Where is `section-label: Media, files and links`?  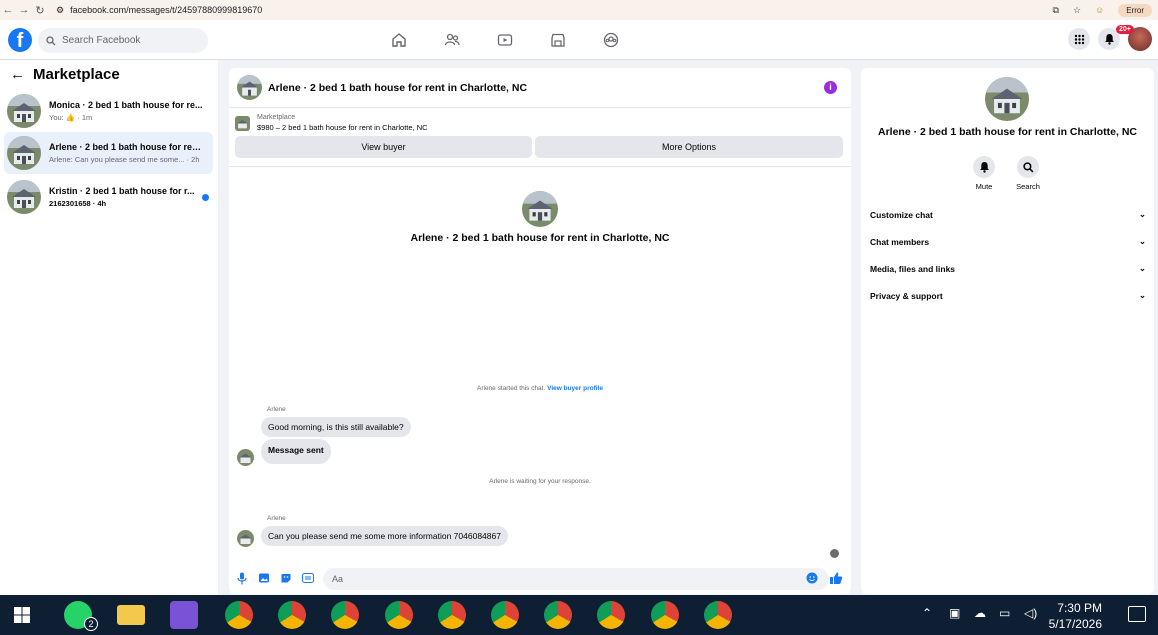 section-label: Media, files and links is located at coordinates (913, 268).